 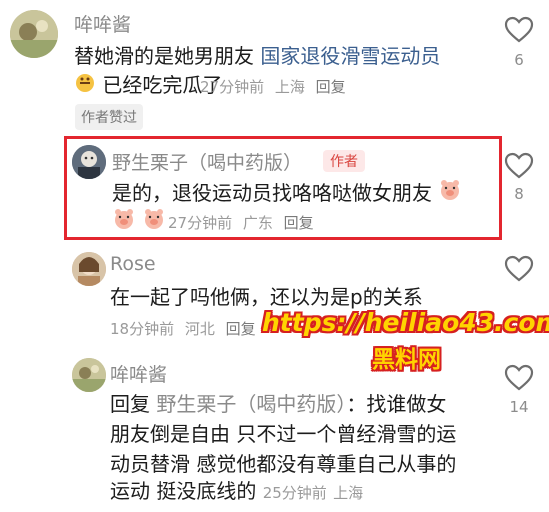 What do you see at coordinates (405, 322) in the screenshot?
I see `watermark-url: https://heiliao43.com` at bounding box center [405, 322].